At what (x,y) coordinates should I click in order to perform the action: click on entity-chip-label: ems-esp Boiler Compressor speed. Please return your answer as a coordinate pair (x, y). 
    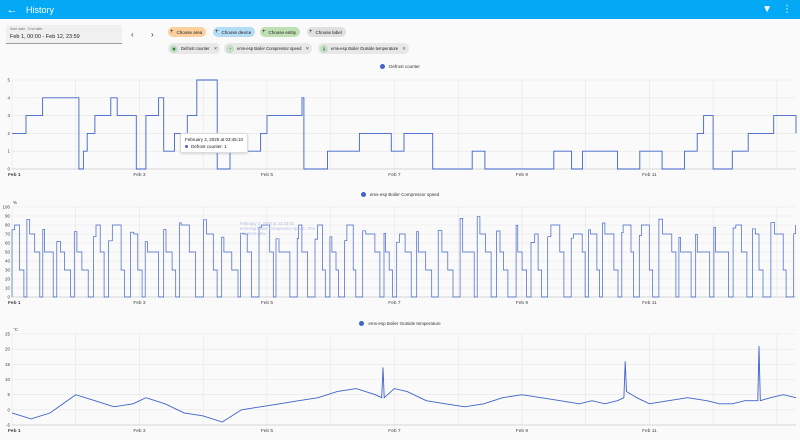
    Looking at the image, I should click on (269, 48).